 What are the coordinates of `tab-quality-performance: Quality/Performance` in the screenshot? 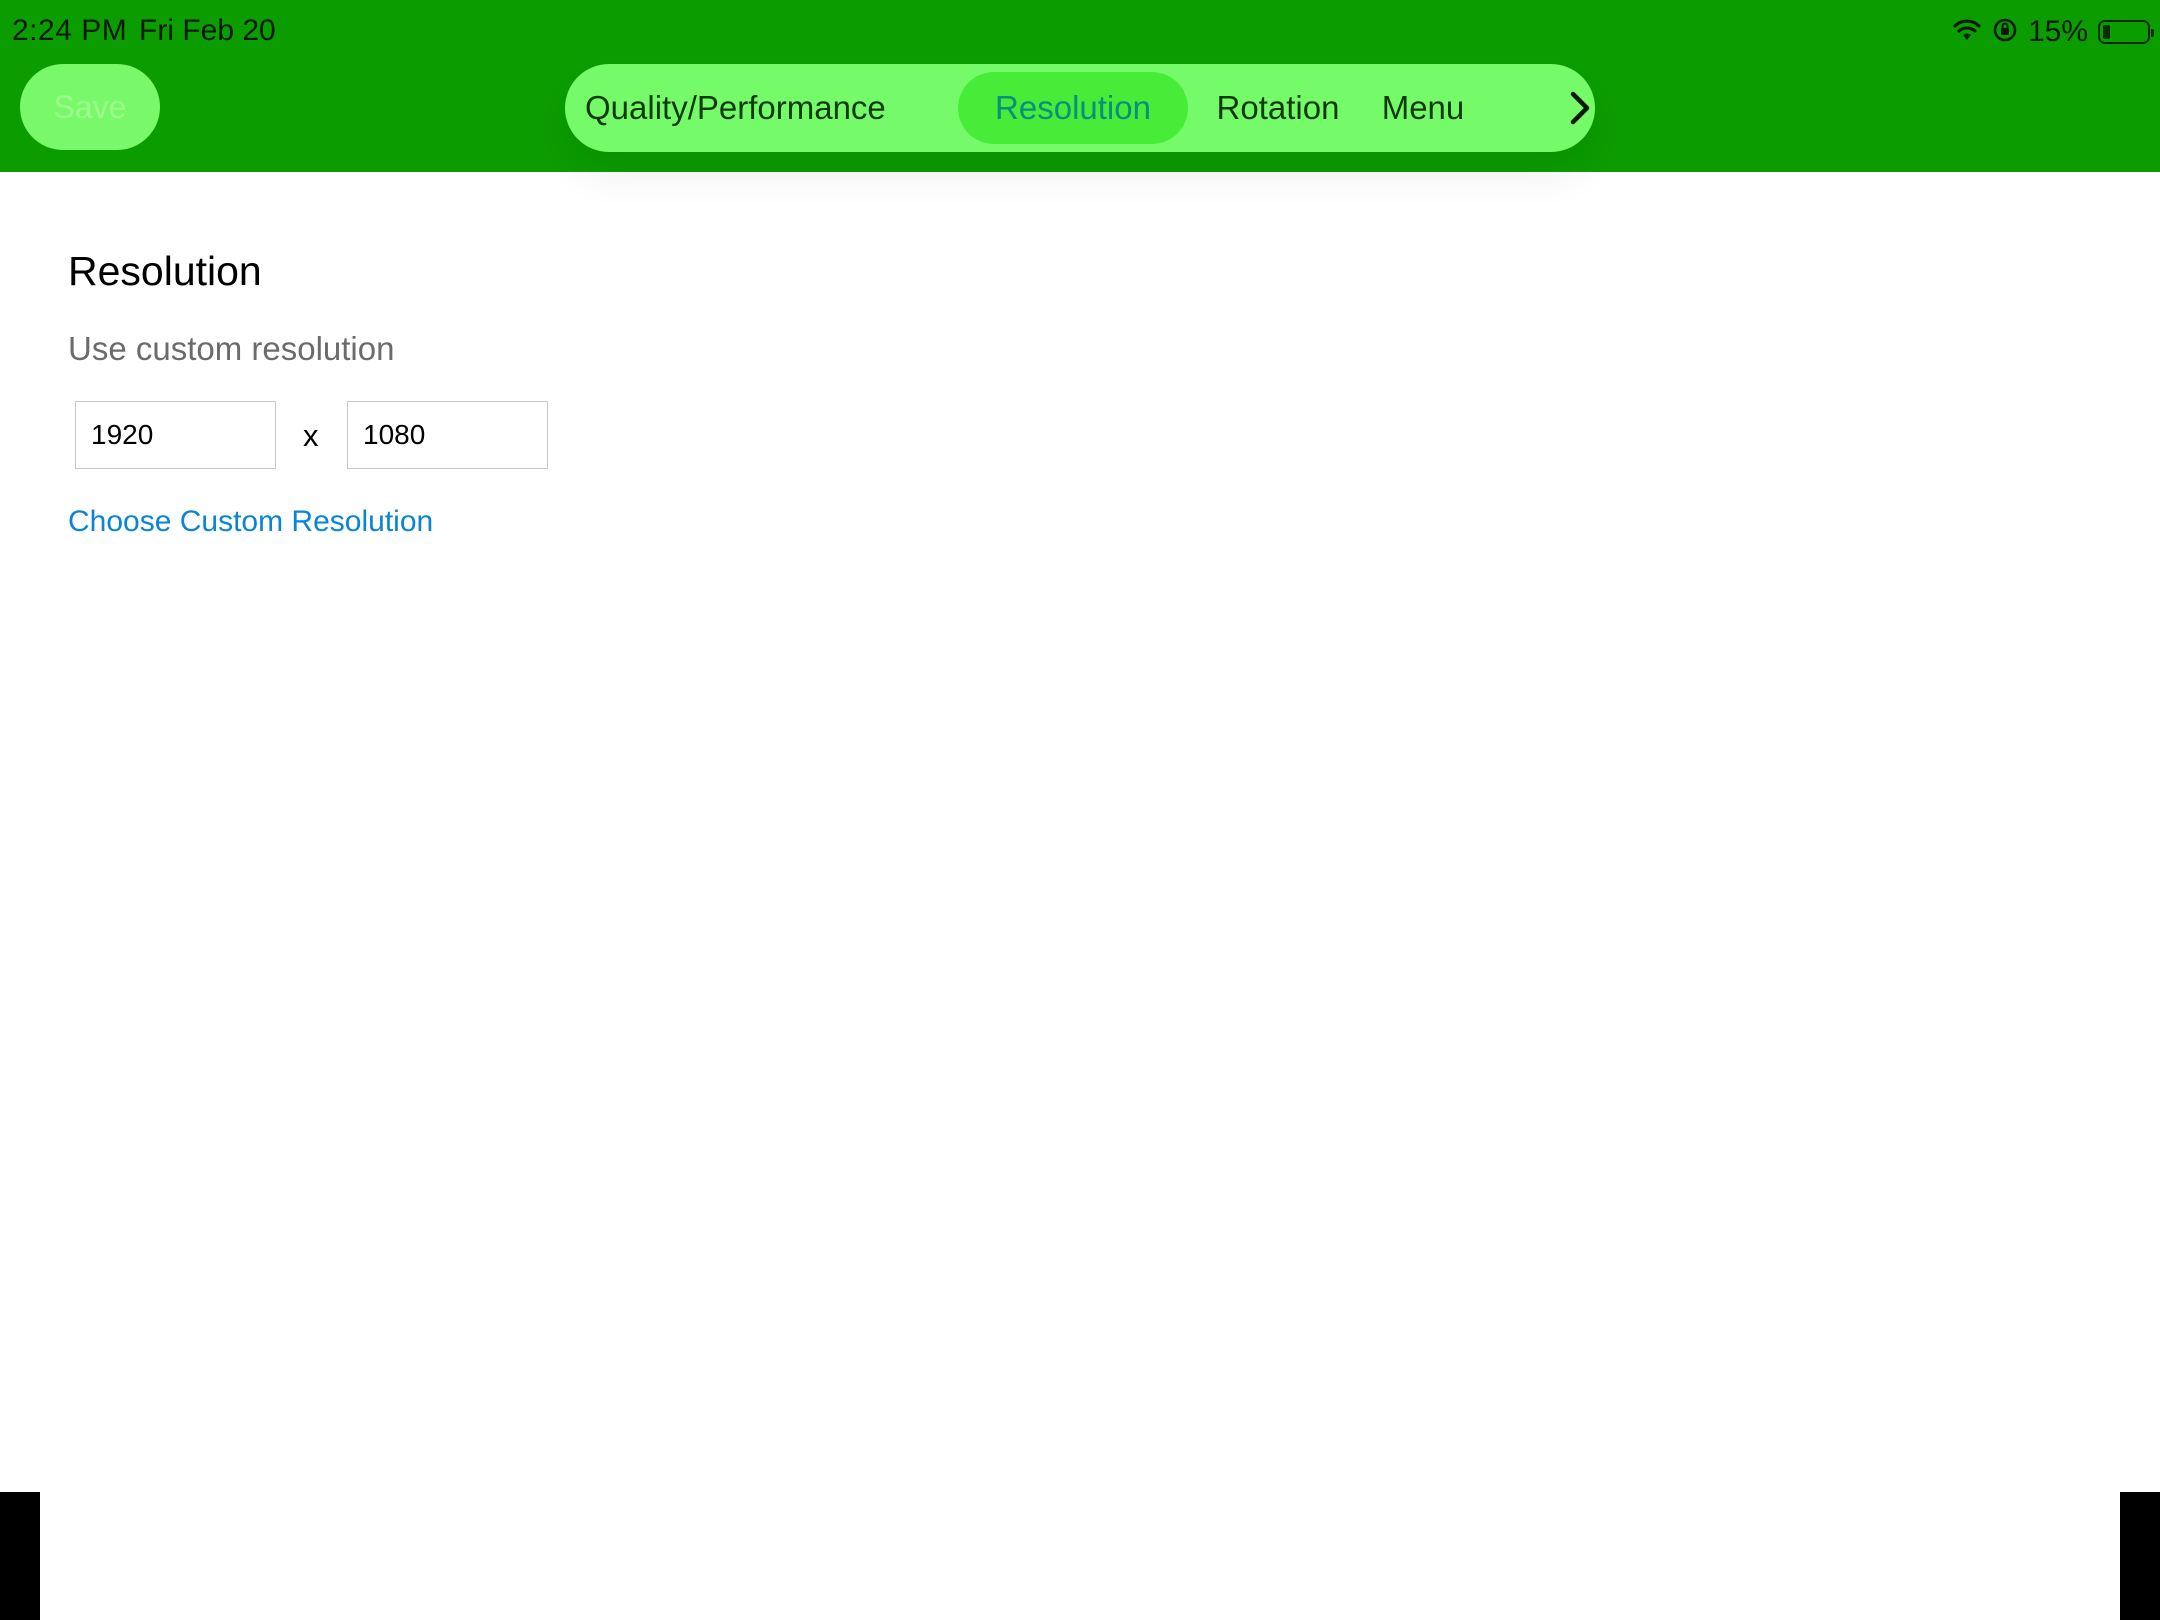 It's located at (735, 108).